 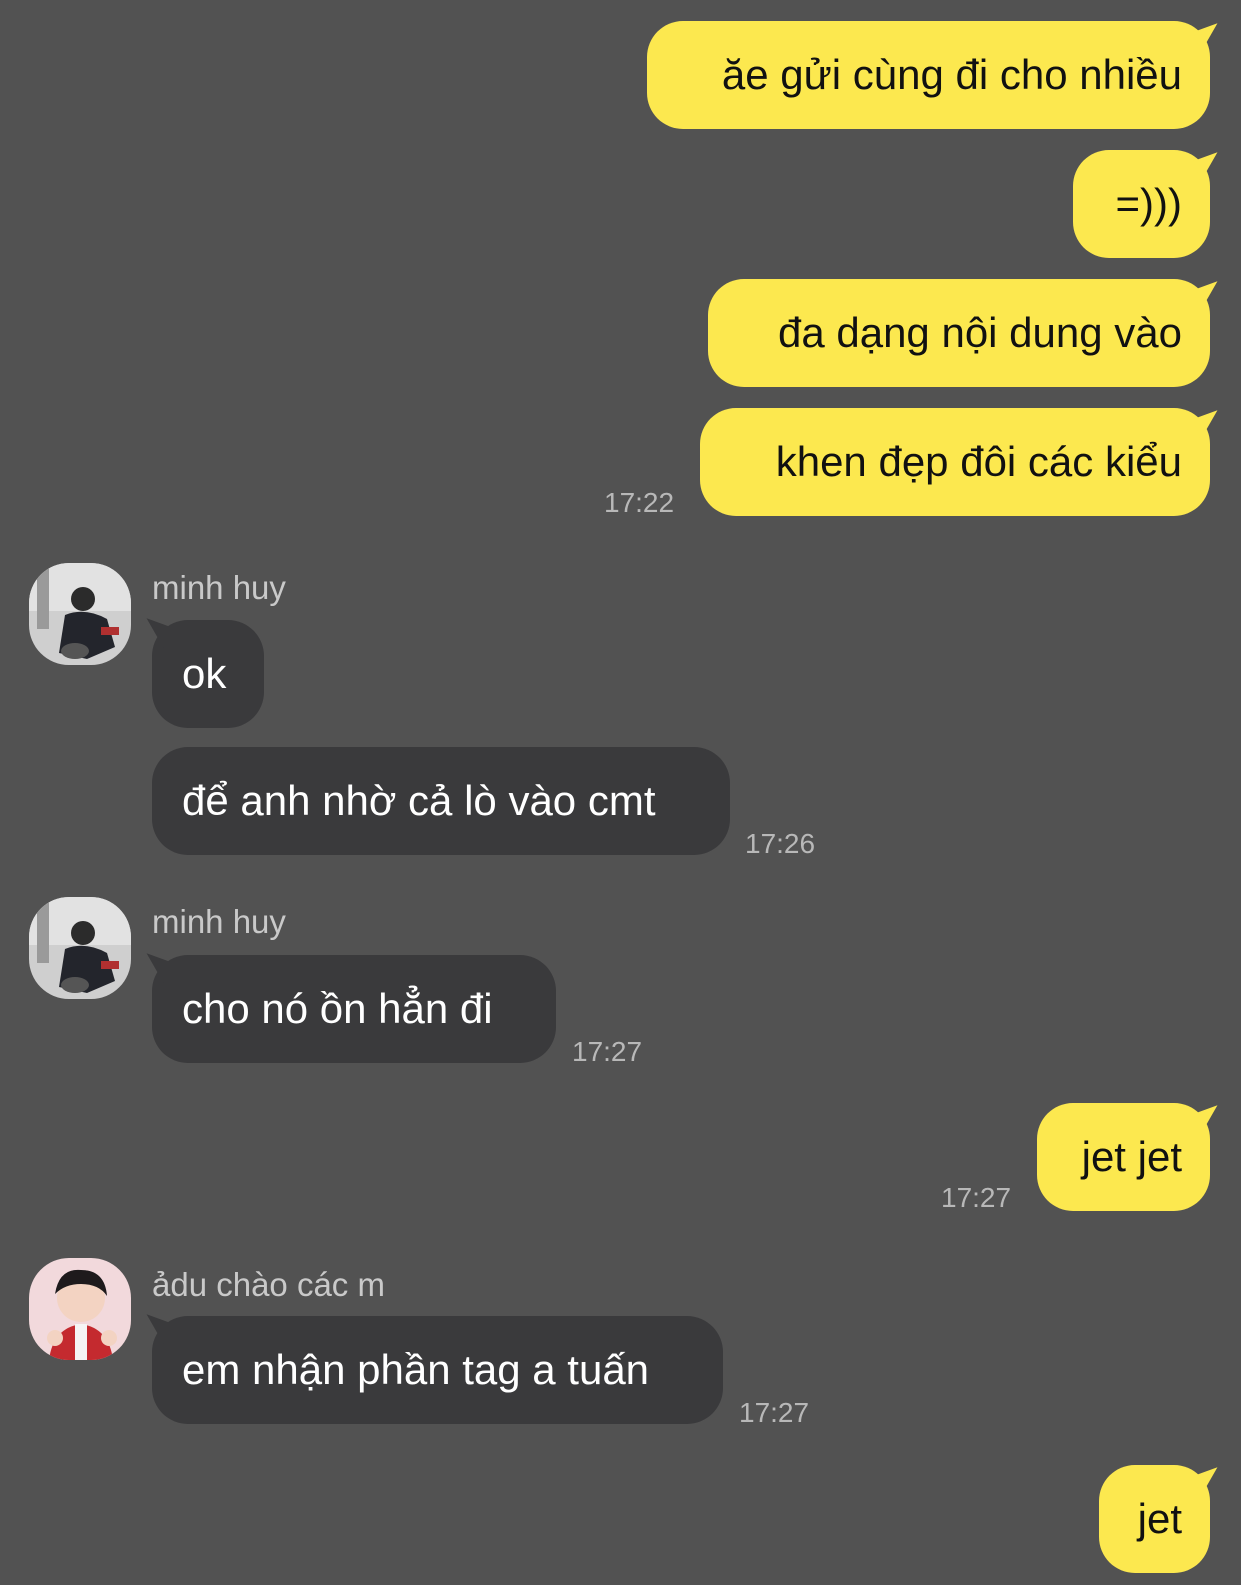 I want to click on message-text: ok, so click(x=204, y=673).